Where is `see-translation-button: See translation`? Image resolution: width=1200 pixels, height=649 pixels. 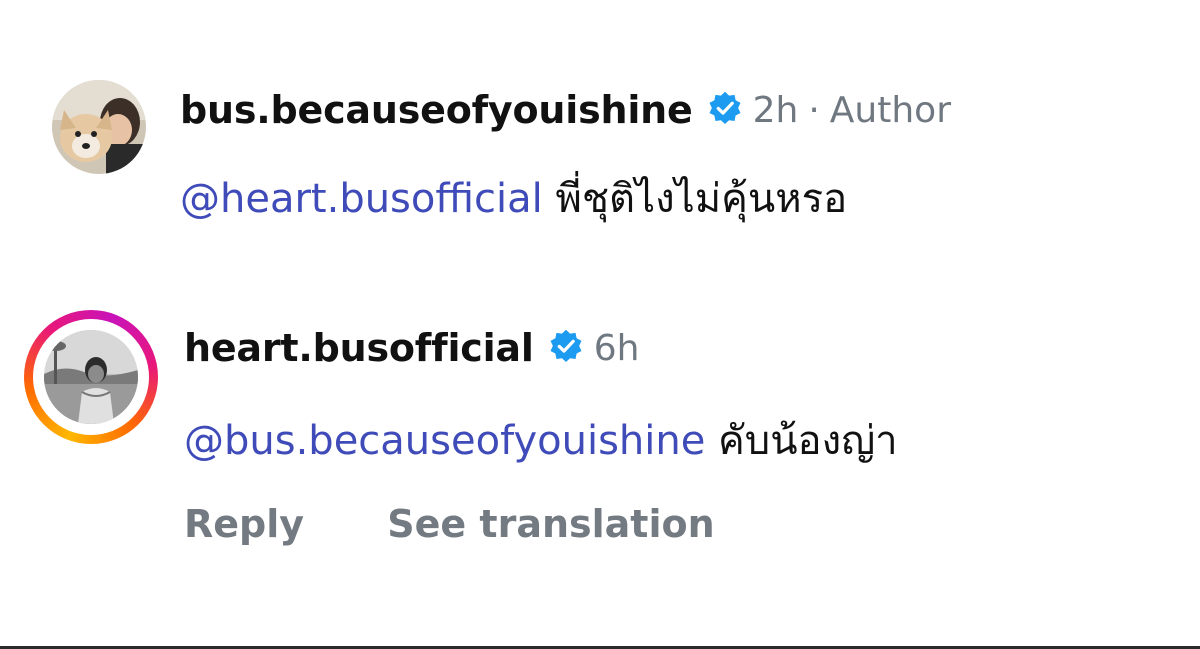
see-translation-button: See translation is located at coordinates (550, 524).